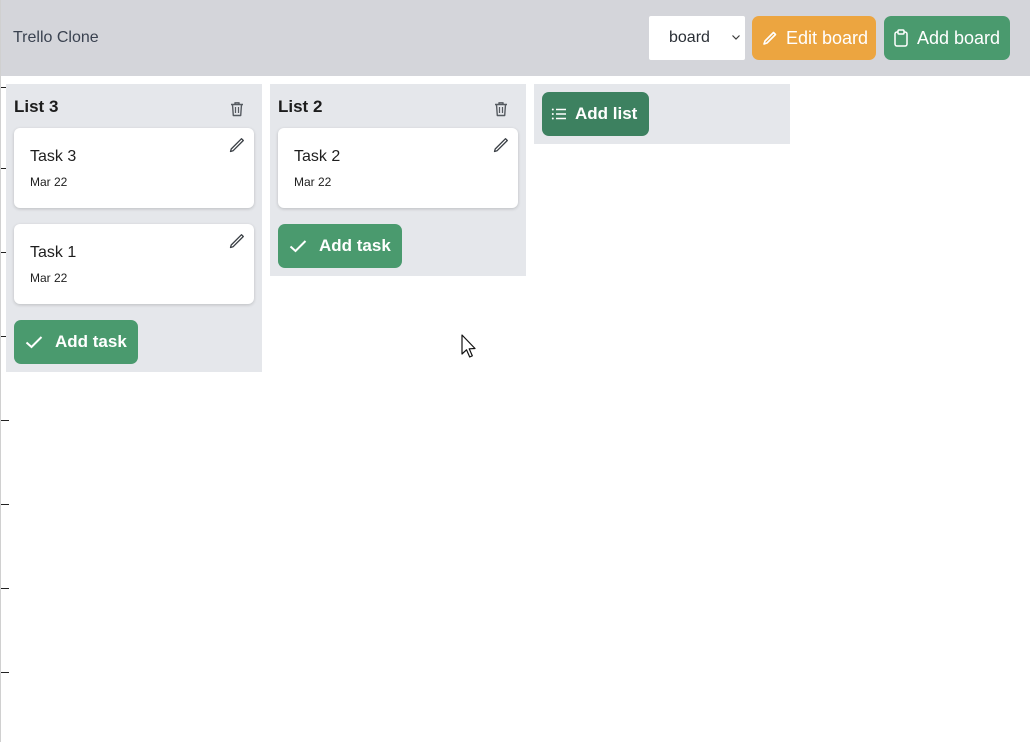  Describe the element at coordinates (398, 168) in the screenshot. I see `task-card: Task 2 Mar 22` at that location.